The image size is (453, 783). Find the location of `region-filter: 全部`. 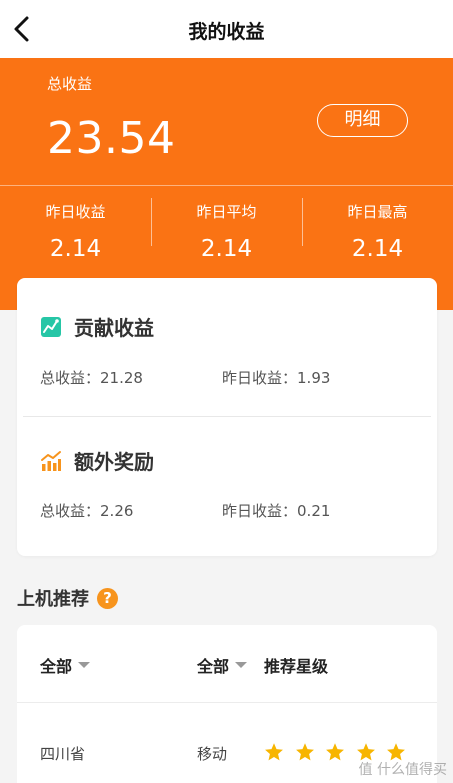

region-filter: 全部 is located at coordinates (65, 665).